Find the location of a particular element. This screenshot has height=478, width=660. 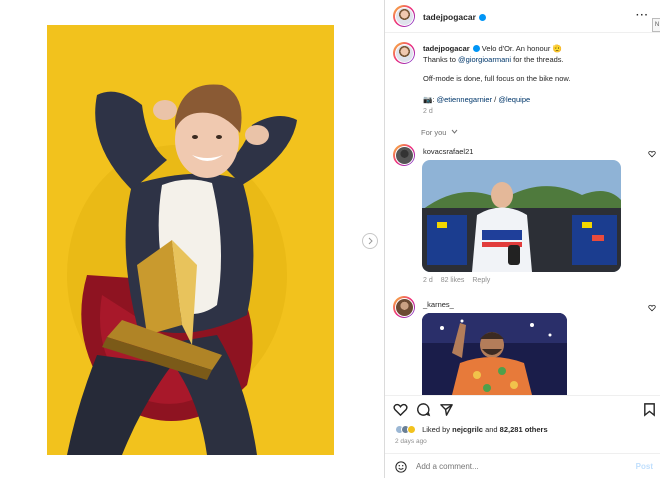

comment-age: 2 d is located at coordinates (428, 280).